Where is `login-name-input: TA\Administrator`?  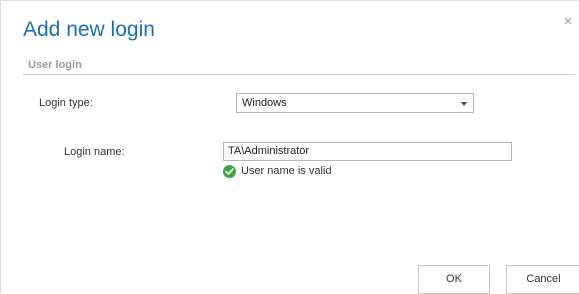 login-name-input: TA\Administrator is located at coordinates (367, 151).